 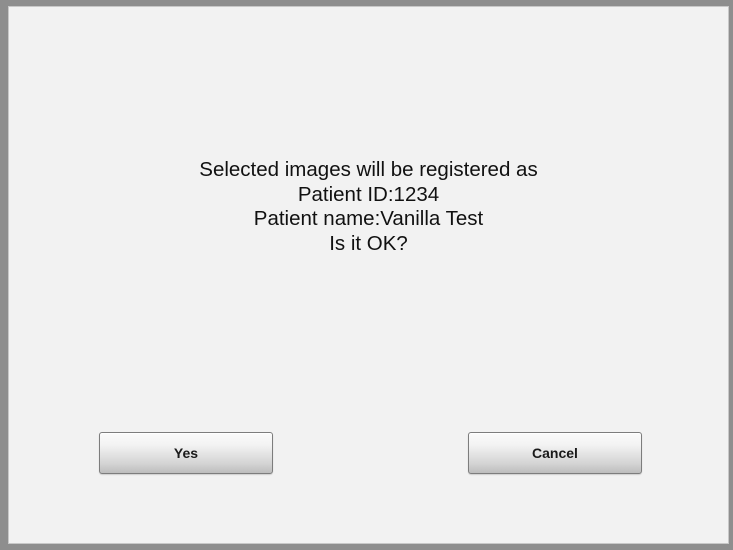 What do you see at coordinates (555, 453) in the screenshot?
I see `cancel-button: Cancel` at bounding box center [555, 453].